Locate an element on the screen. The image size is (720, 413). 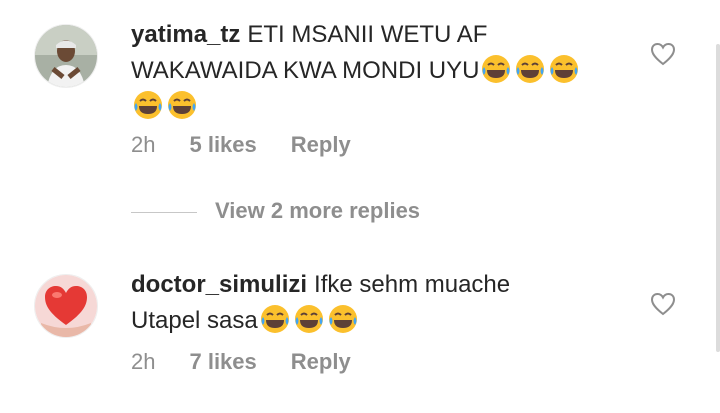
comment-body-line2: Utapel sasa is located at coordinates (194, 320).